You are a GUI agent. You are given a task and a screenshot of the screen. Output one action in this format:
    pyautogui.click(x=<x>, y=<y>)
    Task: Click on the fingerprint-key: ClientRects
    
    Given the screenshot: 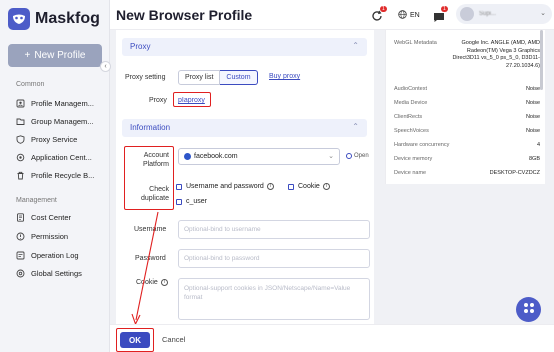 What is the action you would take?
    pyautogui.click(x=408, y=117)
    